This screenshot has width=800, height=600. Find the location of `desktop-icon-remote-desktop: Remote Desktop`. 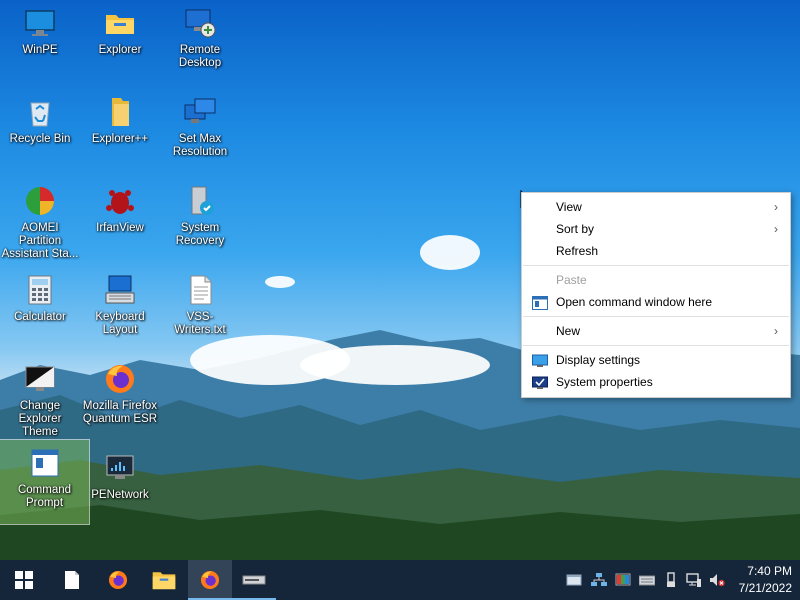

desktop-icon-remote-desktop: Remote Desktop is located at coordinates (200, 42).